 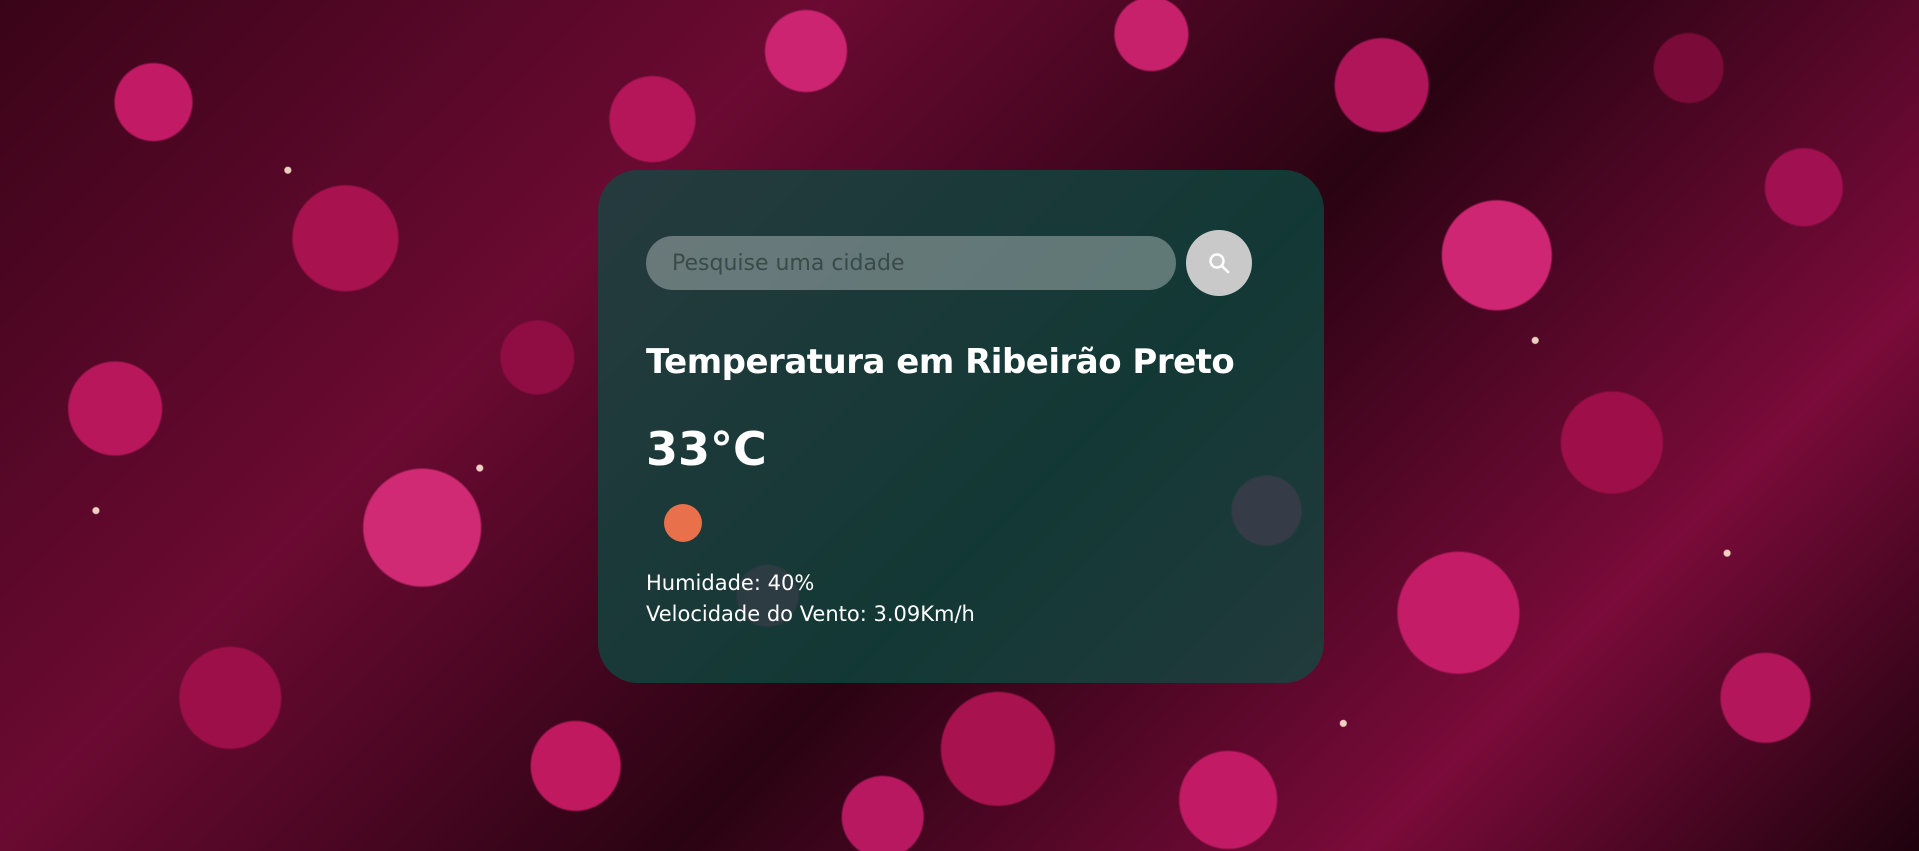 I want to click on search-icon, so click(x=1219, y=263).